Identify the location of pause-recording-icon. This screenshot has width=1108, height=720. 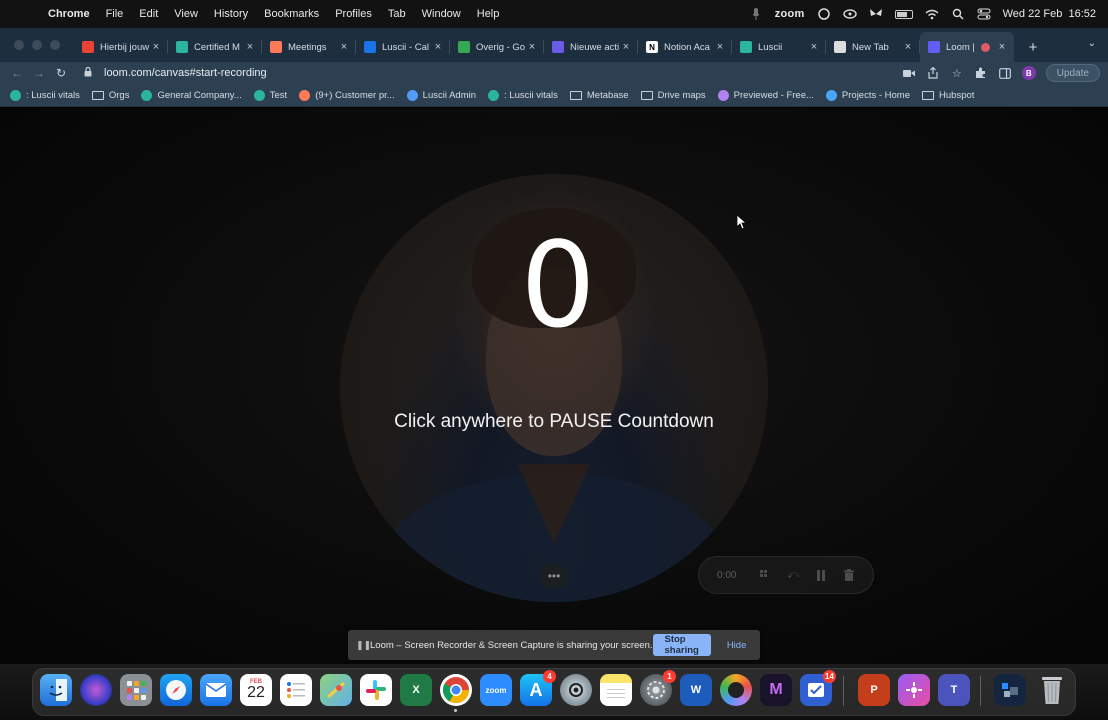
(821, 575).